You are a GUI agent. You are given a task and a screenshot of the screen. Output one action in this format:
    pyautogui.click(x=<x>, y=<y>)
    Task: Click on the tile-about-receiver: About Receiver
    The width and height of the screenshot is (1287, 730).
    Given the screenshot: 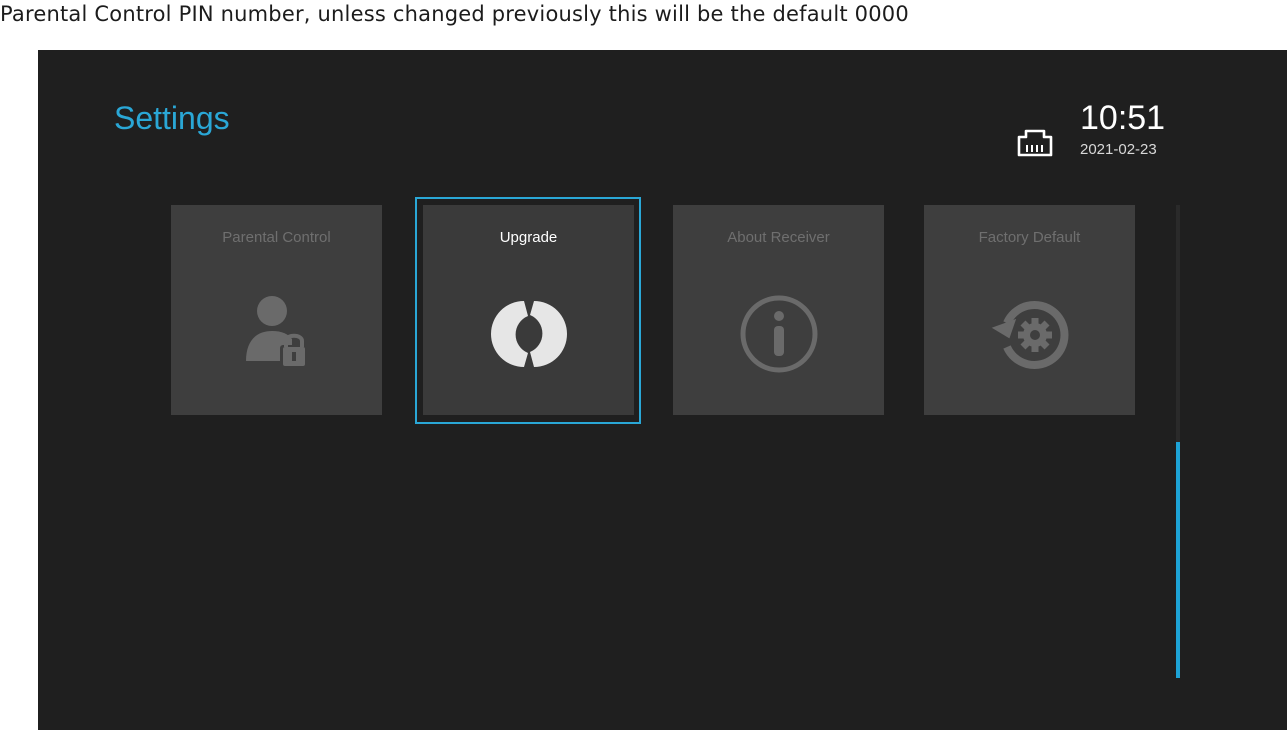 What is the action you would take?
    pyautogui.click(x=778, y=310)
    